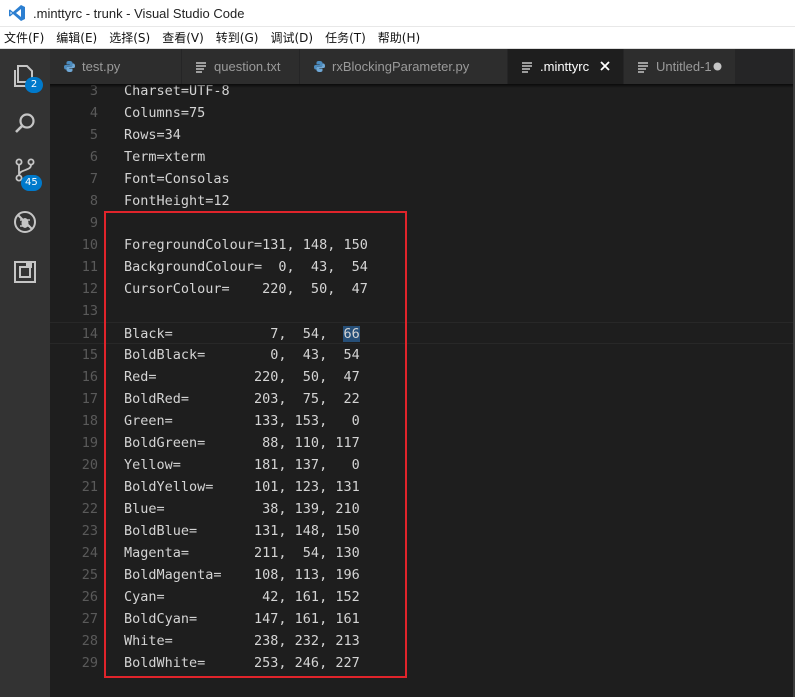 The width and height of the screenshot is (795, 697). I want to click on tab-label: .minttyrc, so click(565, 66).